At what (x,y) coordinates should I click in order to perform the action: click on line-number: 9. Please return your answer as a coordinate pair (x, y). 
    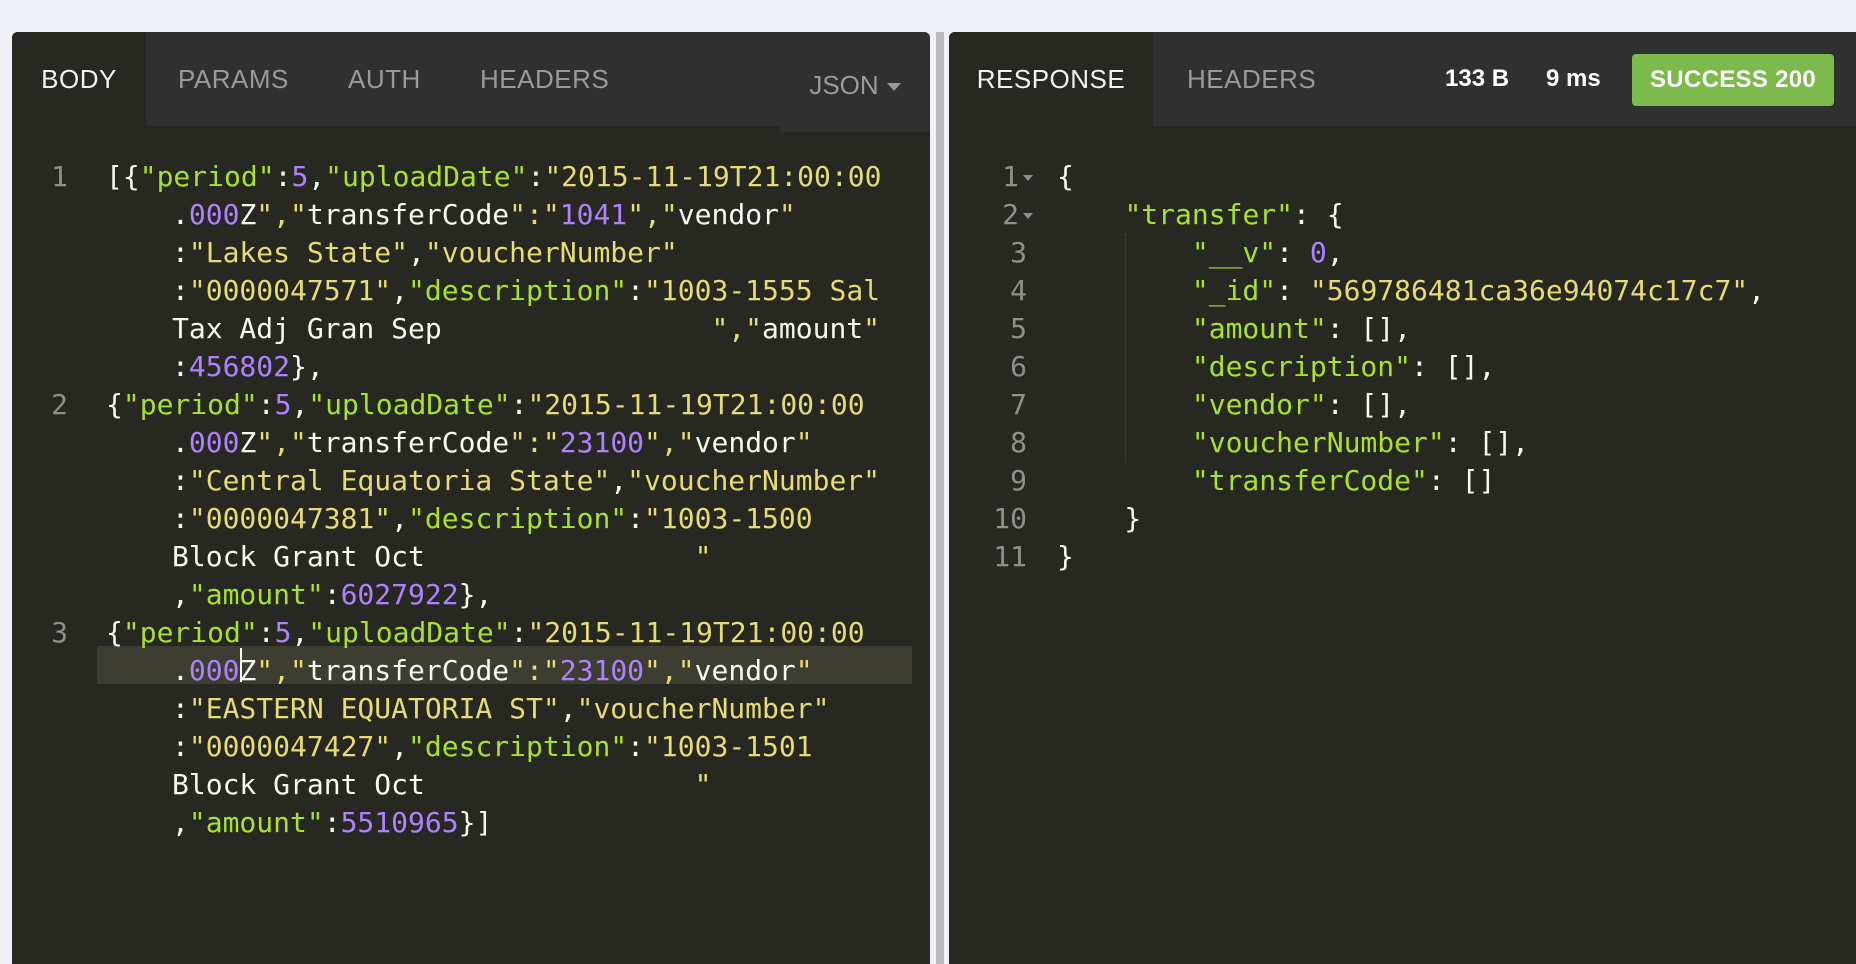
    Looking at the image, I should click on (1005, 481).